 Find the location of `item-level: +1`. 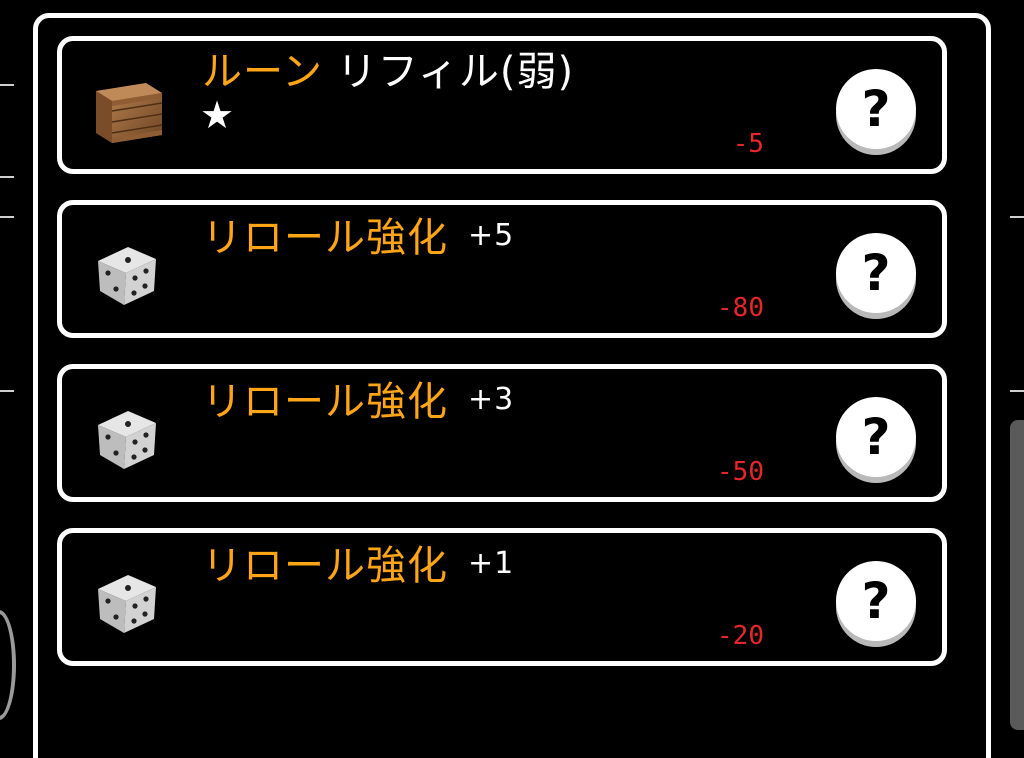

item-level: +1 is located at coordinates (491, 563).